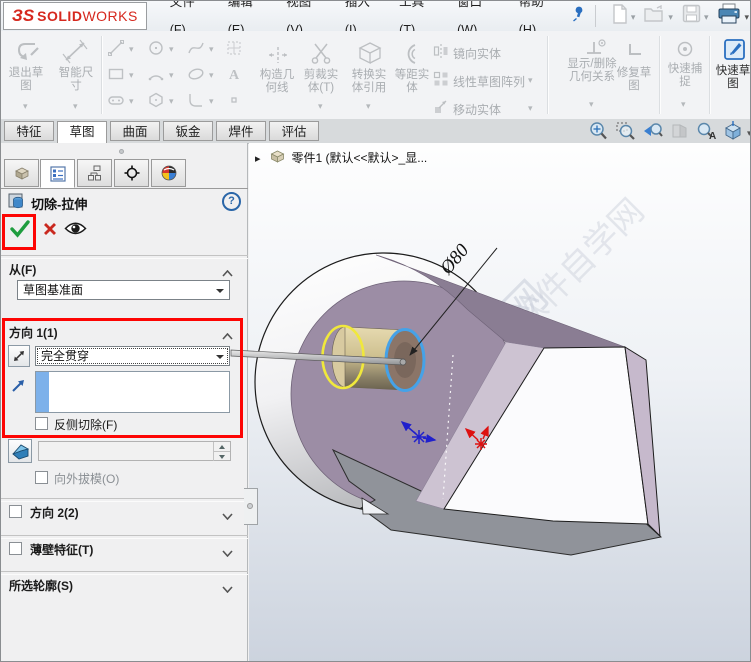 The image size is (751, 662). What do you see at coordinates (116, 102) in the screenshot?
I see `slot-icon` at bounding box center [116, 102].